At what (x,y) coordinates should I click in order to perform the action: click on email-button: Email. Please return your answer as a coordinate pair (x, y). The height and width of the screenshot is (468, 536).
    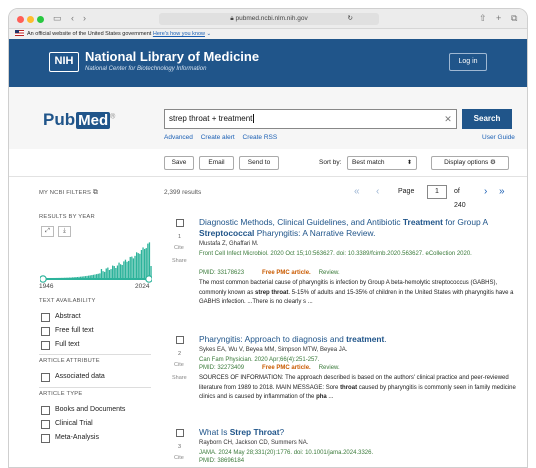
    Looking at the image, I should click on (216, 163).